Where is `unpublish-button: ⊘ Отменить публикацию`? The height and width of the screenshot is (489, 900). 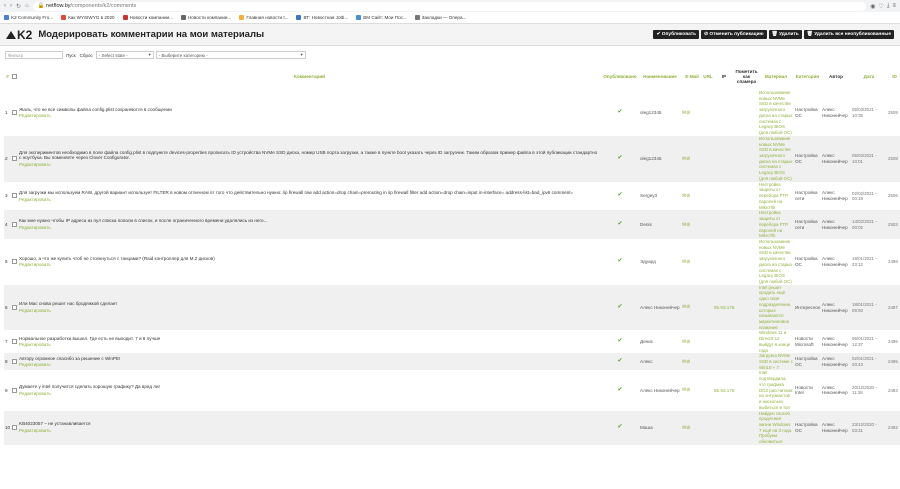
unpublish-button: ⊘ Отменить публикацию is located at coordinates (734, 34).